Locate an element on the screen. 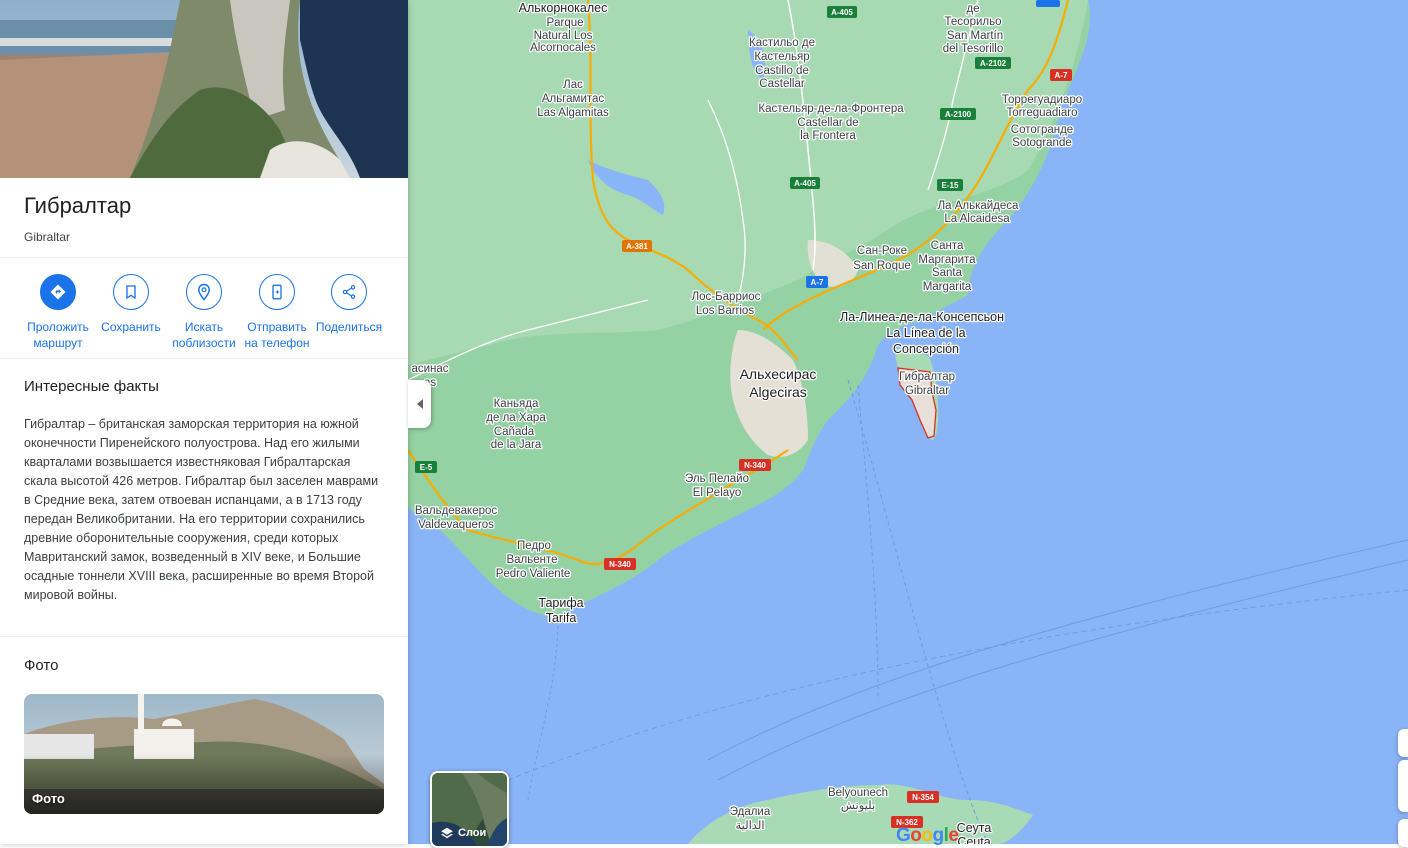  map-label: de la Jara is located at coordinates (516, 445).